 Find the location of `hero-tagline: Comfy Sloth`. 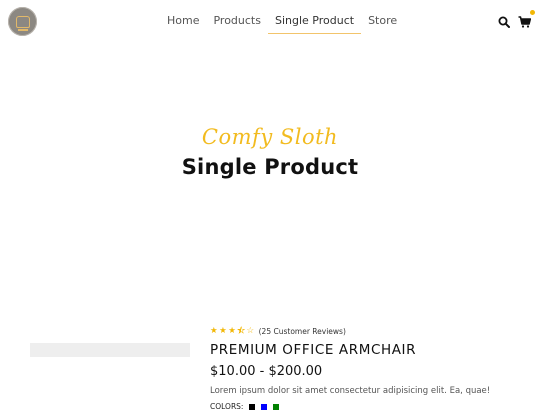

hero-tagline: Comfy Sloth is located at coordinates (270, 137).